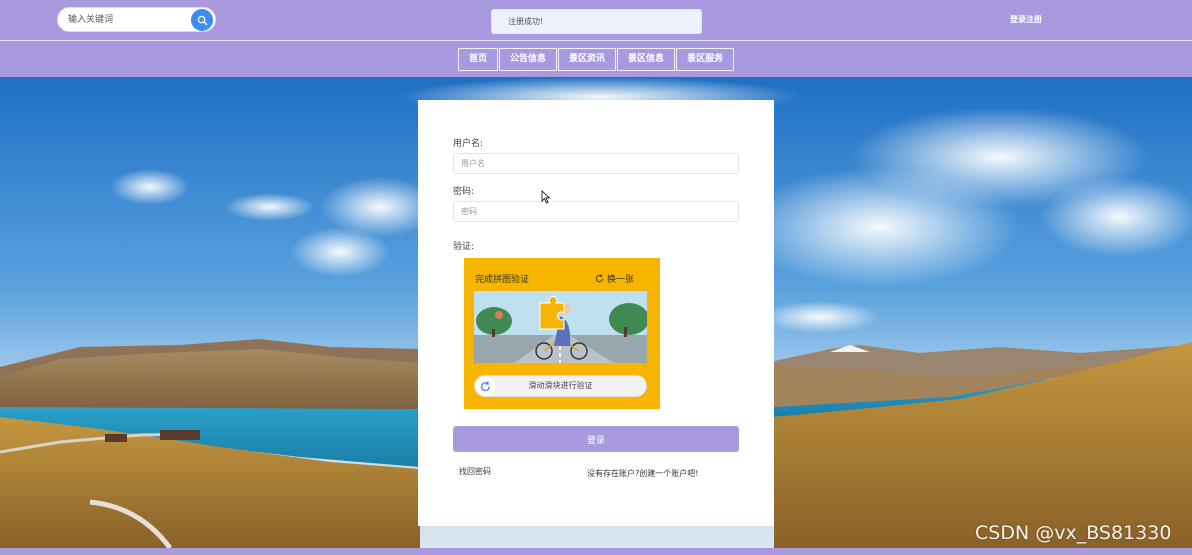 The height and width of the screenshot is (555, 1192). What do you see at coordinates (475, 471) in the screenshot?
I see `forgot-password-link: 找回密码` at bounding box center [475, 471].